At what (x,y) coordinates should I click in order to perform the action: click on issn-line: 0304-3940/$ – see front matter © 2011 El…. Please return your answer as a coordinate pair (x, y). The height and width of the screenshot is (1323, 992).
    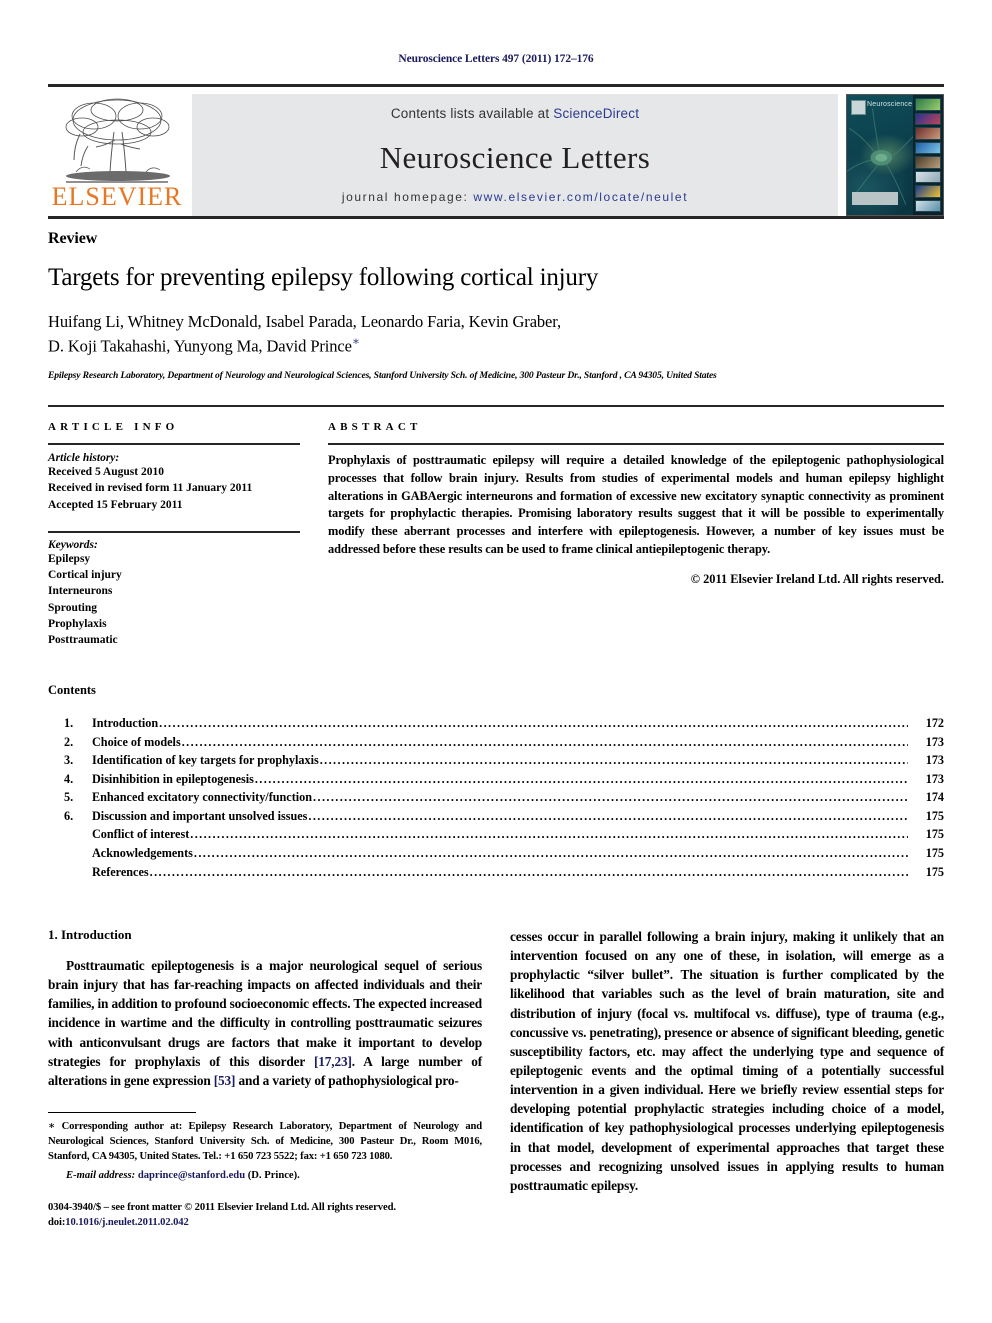
    Looking at the image, I should click on (222, 1208).